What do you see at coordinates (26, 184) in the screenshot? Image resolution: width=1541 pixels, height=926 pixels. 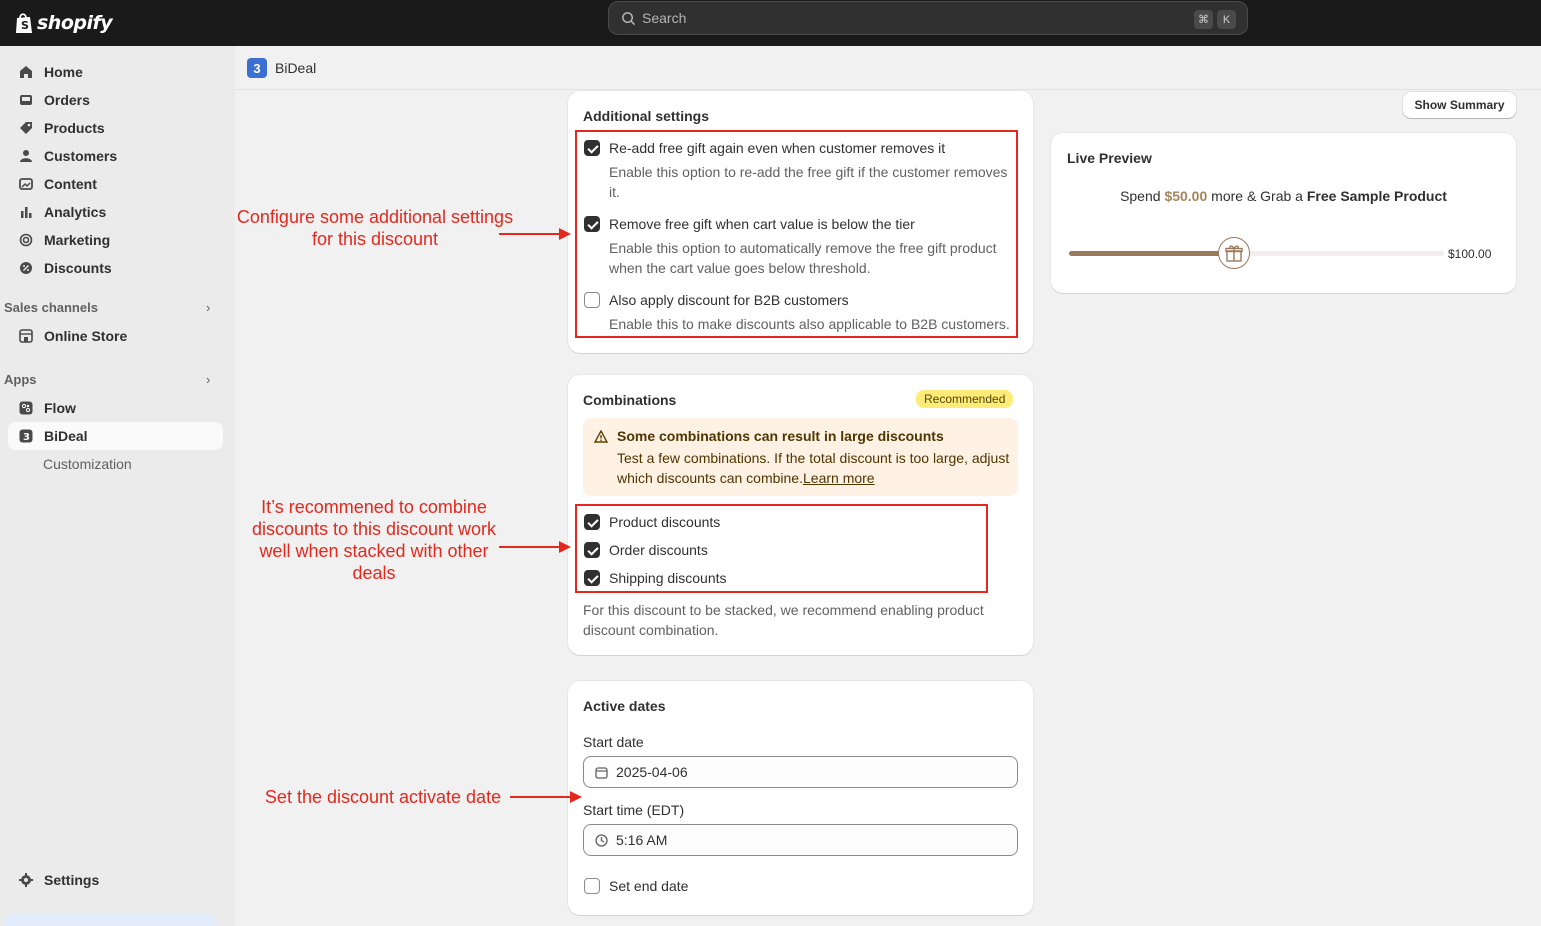 I see `image-icon` at bounding box center [26, 184].